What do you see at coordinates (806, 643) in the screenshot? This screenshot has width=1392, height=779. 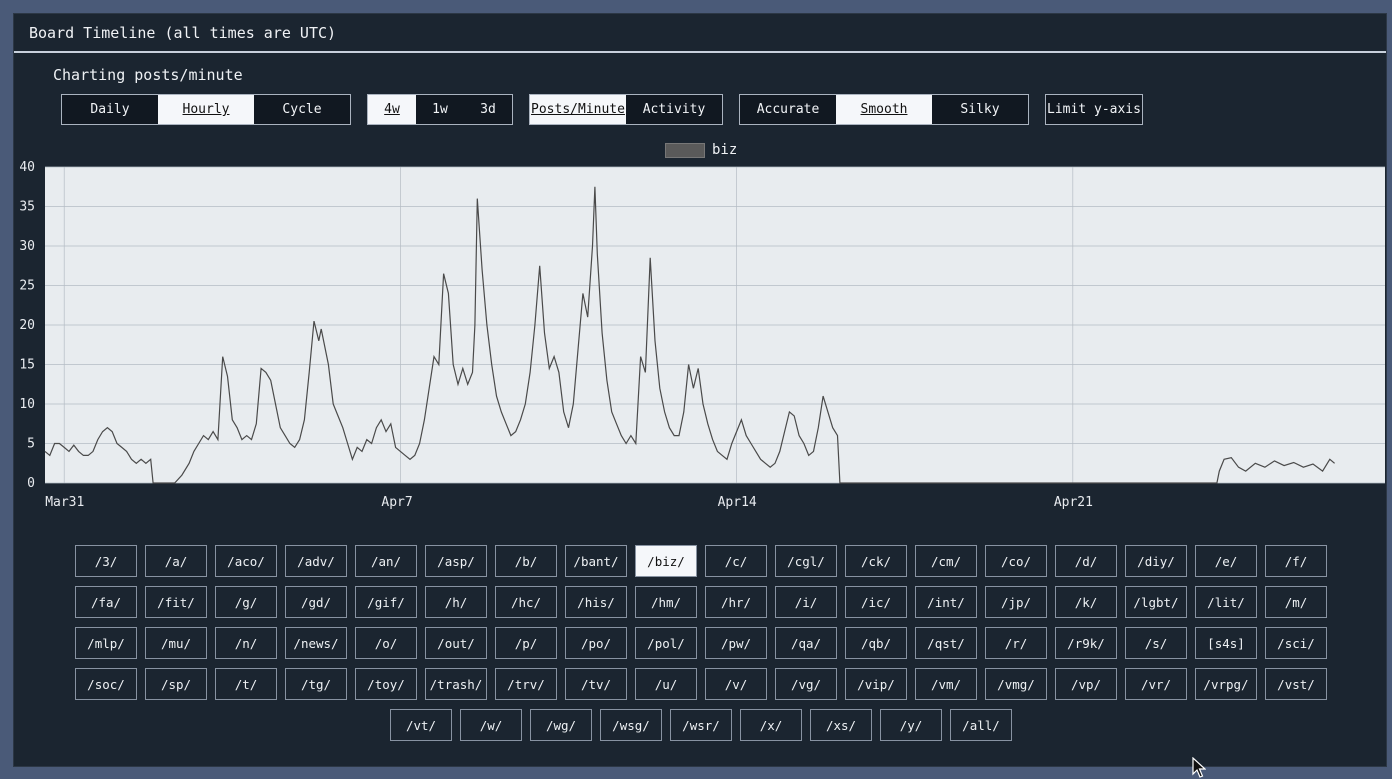 I see `board-button-qa: /qa/` at bounding box center [806, 643].